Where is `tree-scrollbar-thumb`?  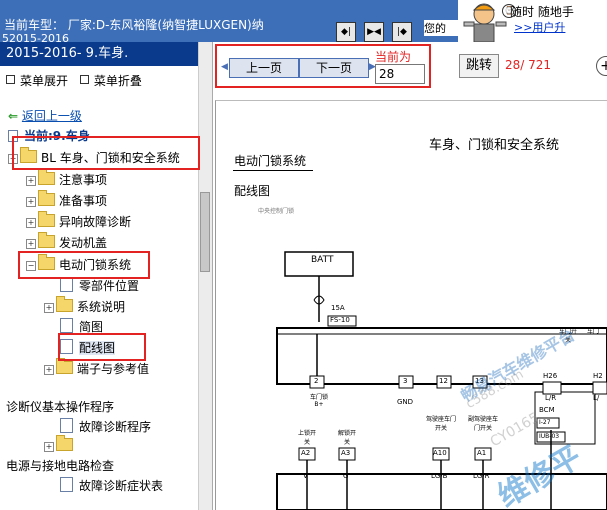
tree-scrollbar-thumb is located at coordinates (205, 232).